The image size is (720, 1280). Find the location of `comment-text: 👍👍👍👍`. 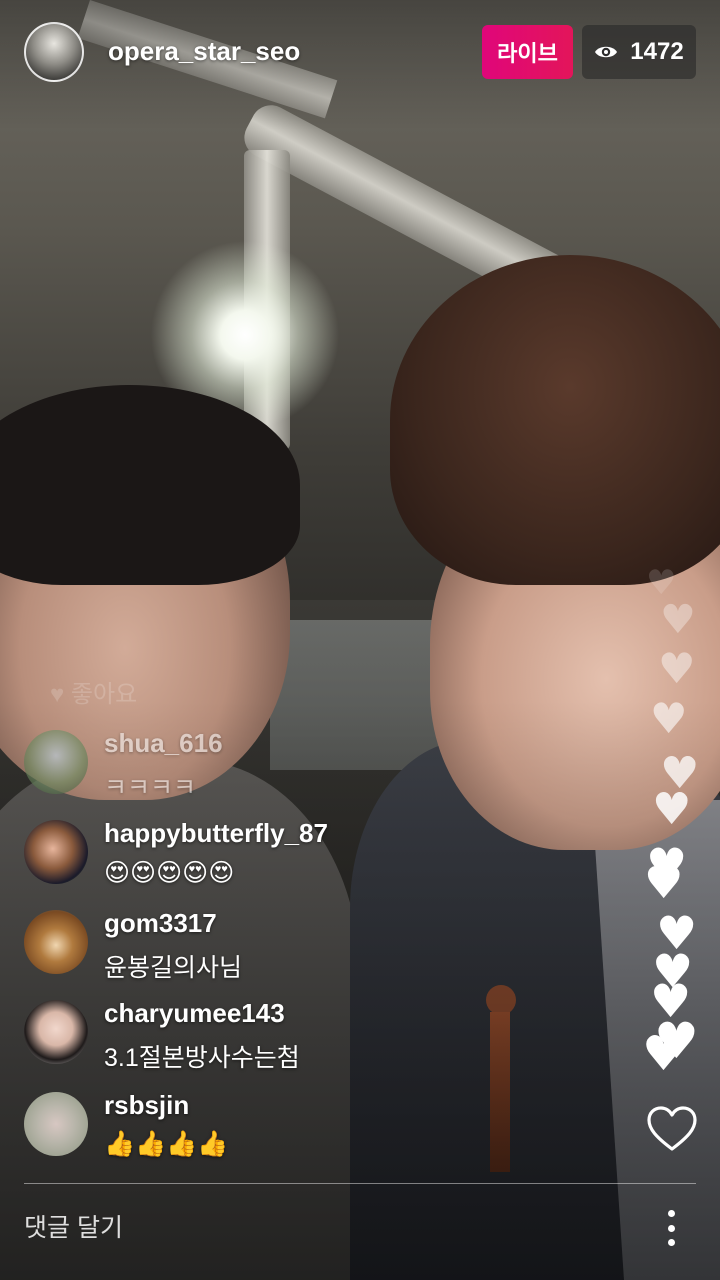

comment-text: 👍👍👍👍 is located at coordinates (166, 1144).